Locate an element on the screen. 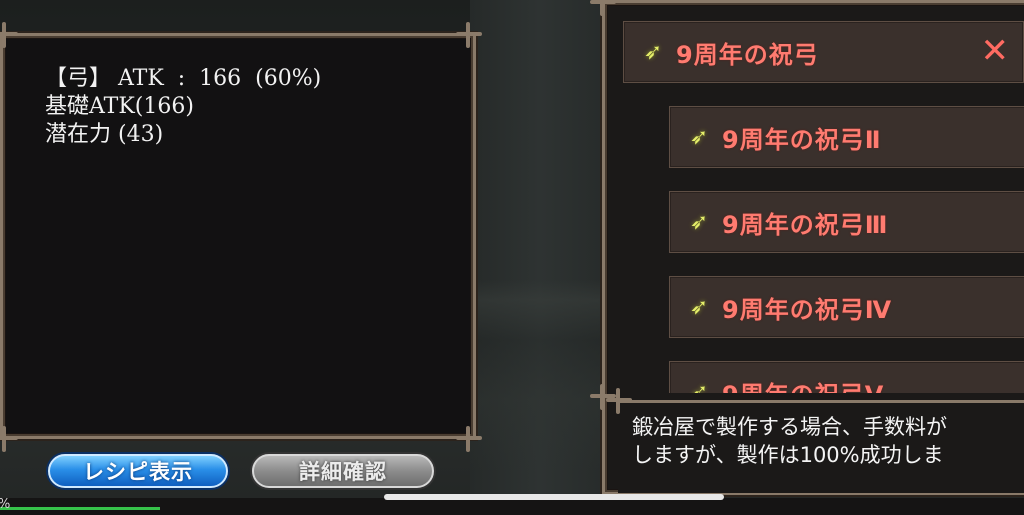 The height and width of the screenshot is (515, 1024). home-indicator is located at coordinates (554, 497).